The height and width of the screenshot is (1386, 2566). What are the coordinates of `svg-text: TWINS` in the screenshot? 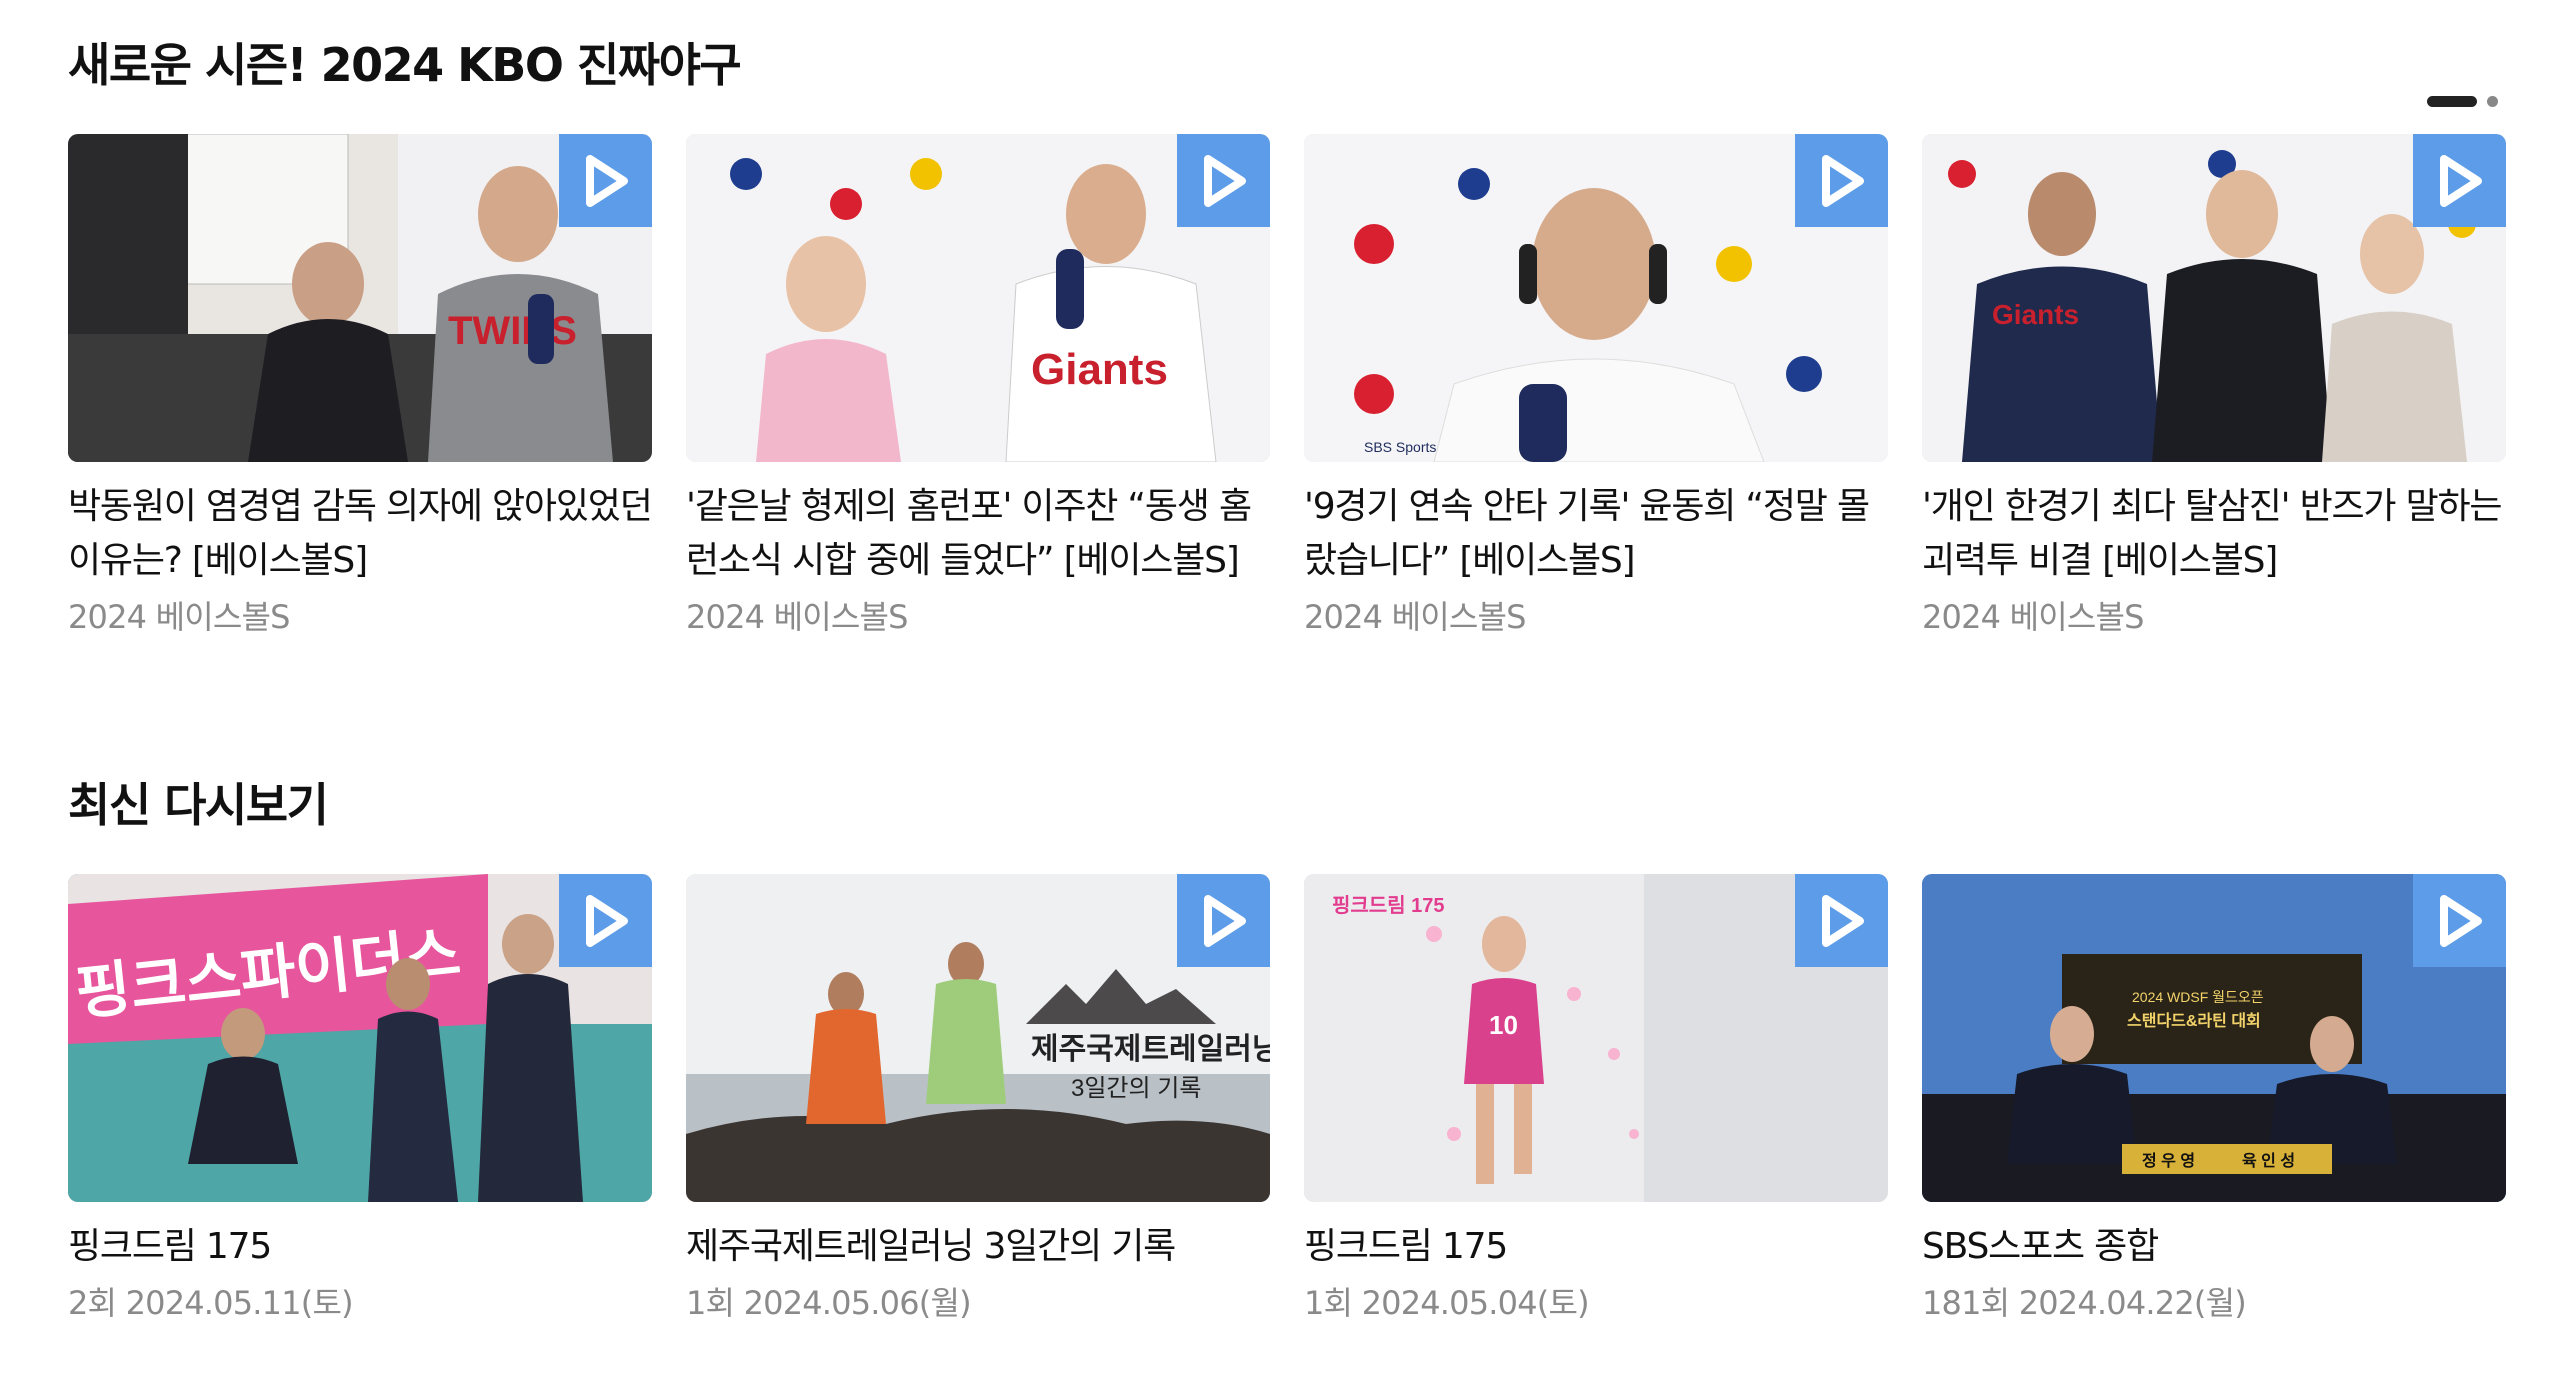 It's located at (512, 331).